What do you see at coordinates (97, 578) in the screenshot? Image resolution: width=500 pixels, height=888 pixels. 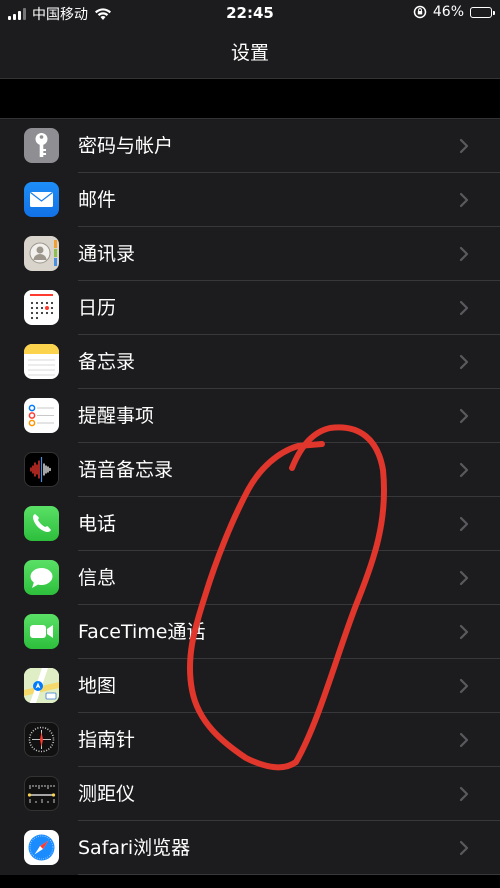 I see `settings-item-label: 信息` at bounding box center [97, 578].